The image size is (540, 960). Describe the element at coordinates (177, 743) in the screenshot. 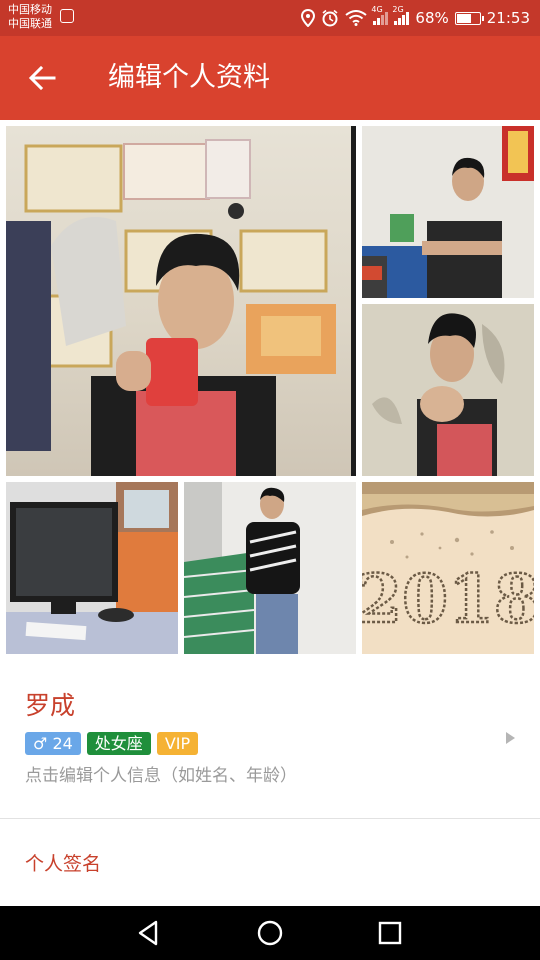

I see `vip-badge: VIP` at that location.